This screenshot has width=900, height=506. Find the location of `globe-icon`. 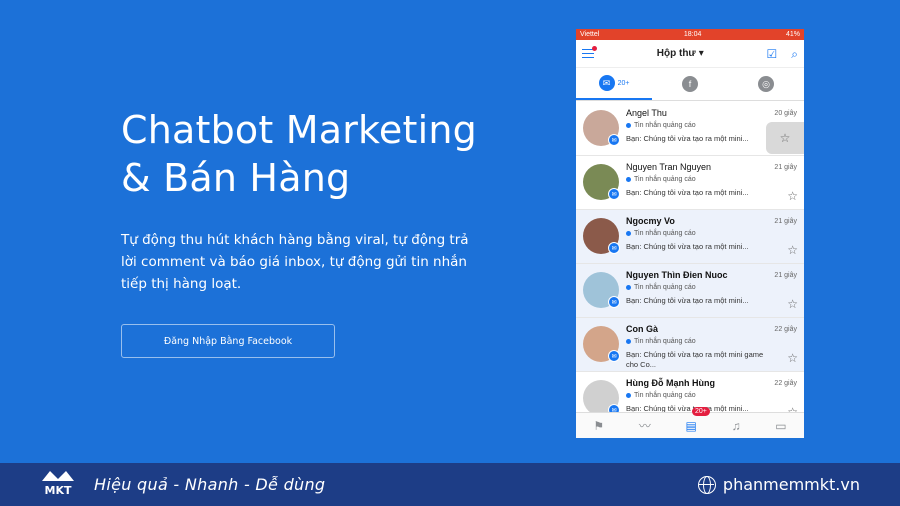

globe-icon is located at coordinates (706, 484).